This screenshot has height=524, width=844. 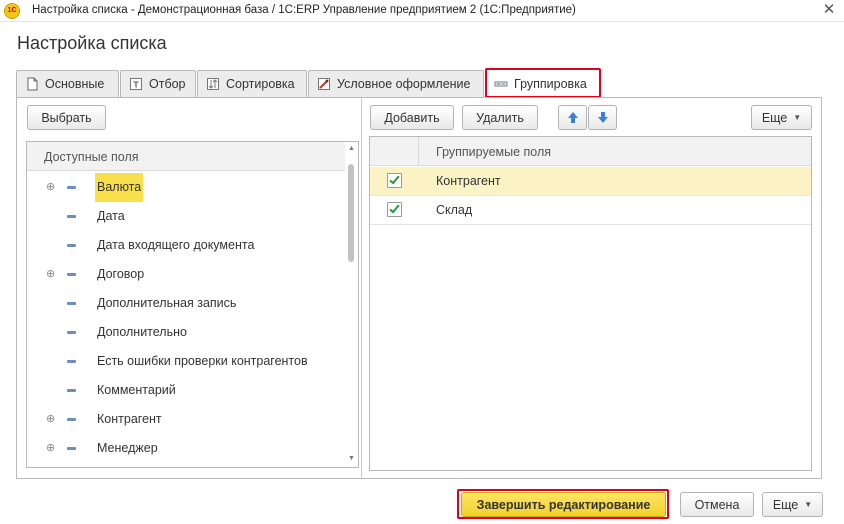 What do you see at coordinates (136, 390) in the screenshot?
I see `tree-item-label: Комментарий` at bounding box center [136, 390].